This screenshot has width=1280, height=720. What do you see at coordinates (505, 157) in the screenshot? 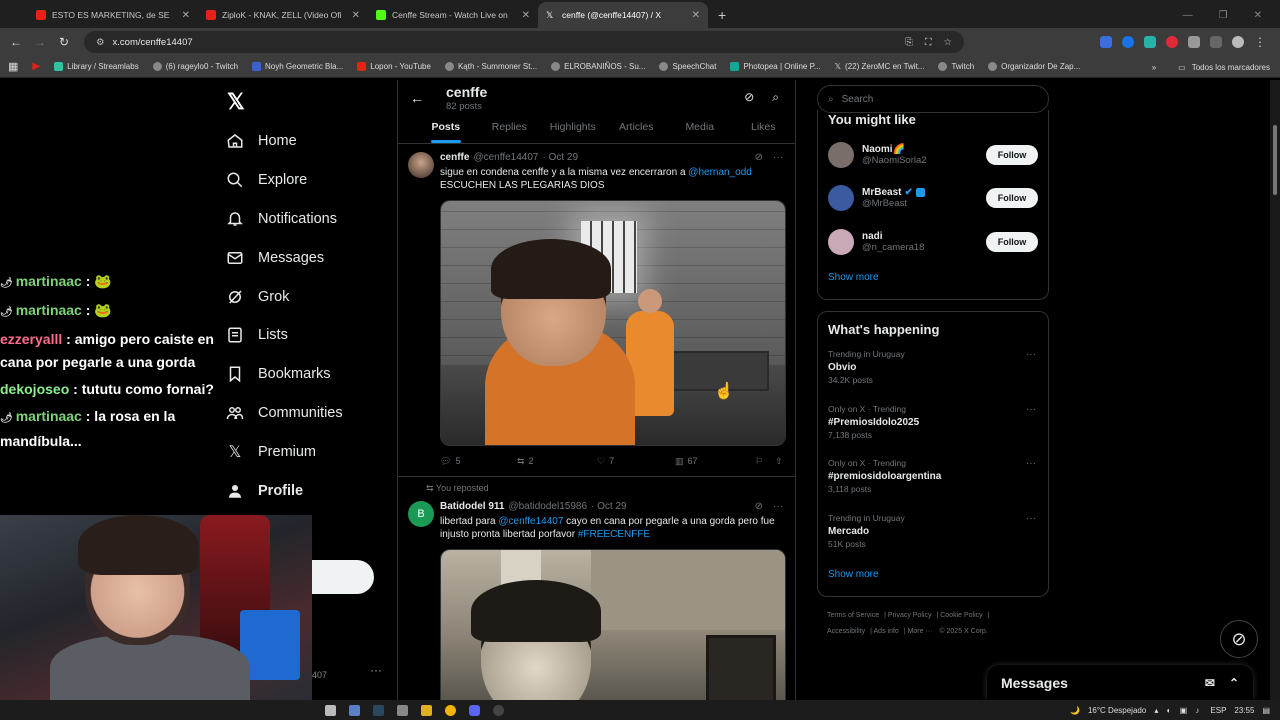
I see `tweet-author-handle: @cenffe14407` at bounding box center [505, 157].